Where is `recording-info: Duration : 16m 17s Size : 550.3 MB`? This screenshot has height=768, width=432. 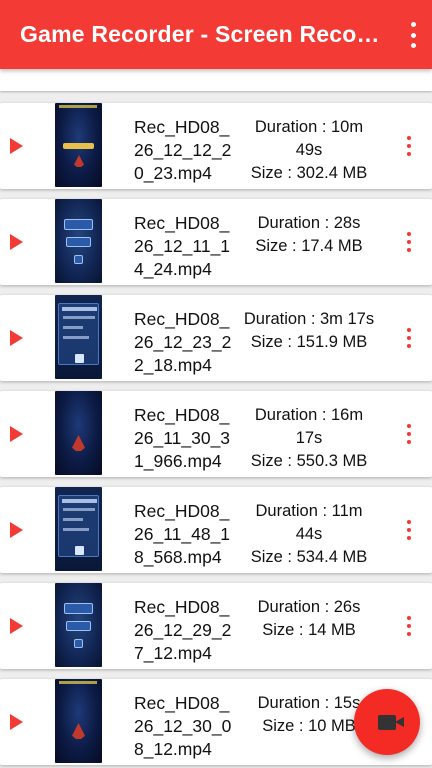
recording-info: Duration : 16m 17s Size : 550.3 MB is located at coordinates (309, 438).